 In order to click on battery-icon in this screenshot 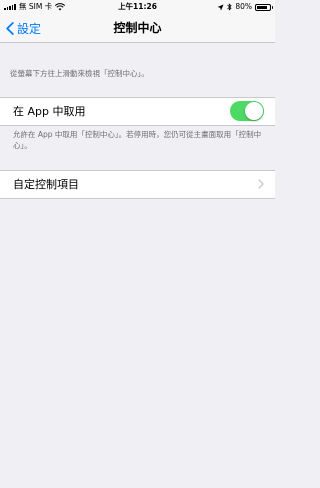, I will do `click(264, 7)`.